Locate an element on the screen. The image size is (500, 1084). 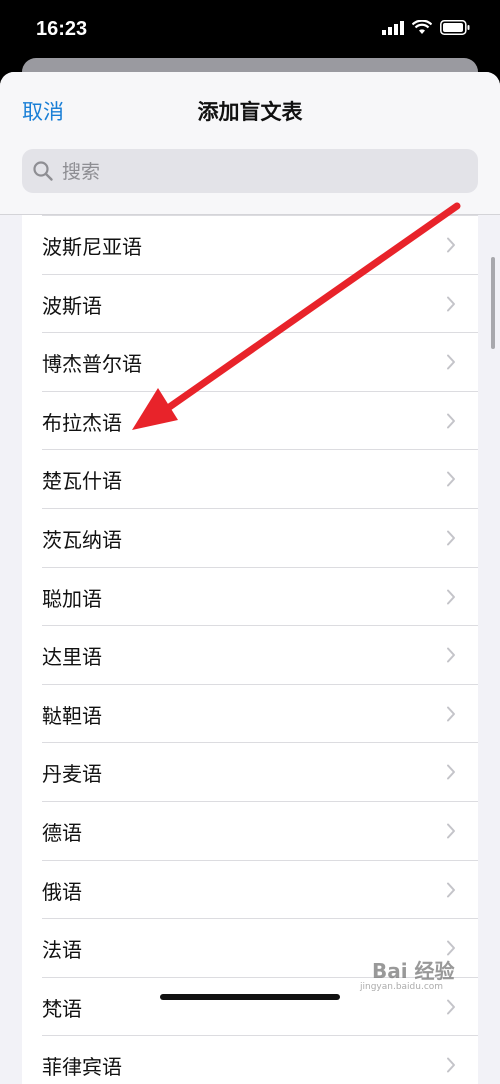
home-indicator is located at coordinates (250, 997).